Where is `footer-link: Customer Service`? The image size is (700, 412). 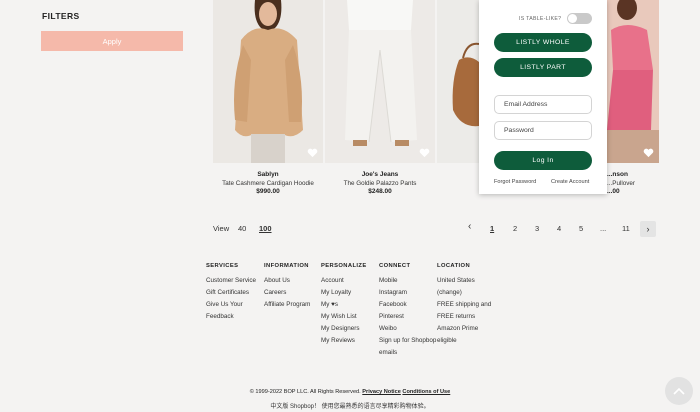 footer-link: Customer Service is located at coordinates (231, 281).